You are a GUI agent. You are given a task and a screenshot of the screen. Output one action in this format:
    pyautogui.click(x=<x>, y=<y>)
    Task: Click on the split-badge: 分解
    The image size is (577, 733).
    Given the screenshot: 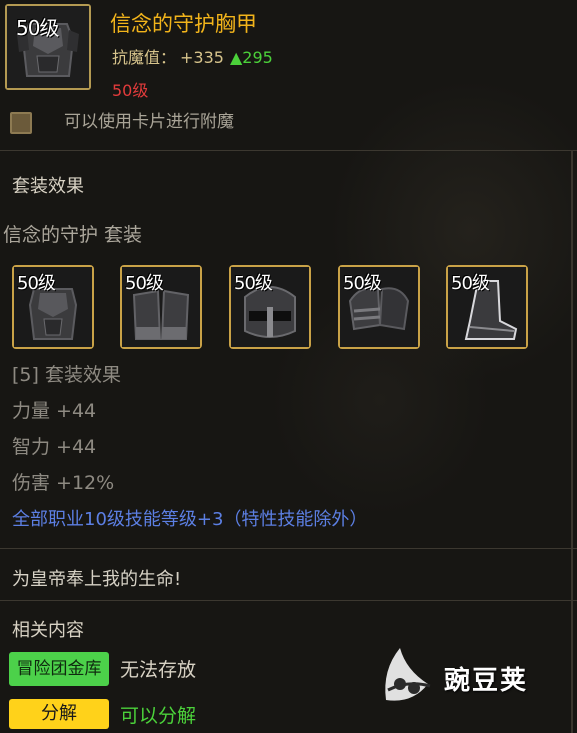 What is the action you would take?
    pyautogui.click(x=59, y=714)
    